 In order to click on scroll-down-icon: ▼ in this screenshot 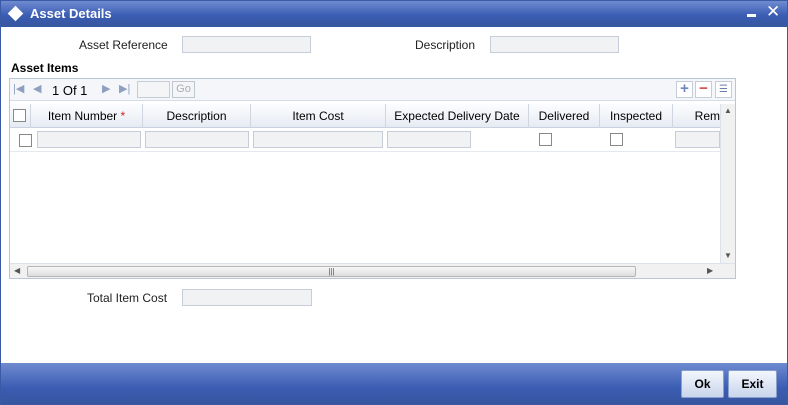, I will do `click(728, 255)`.